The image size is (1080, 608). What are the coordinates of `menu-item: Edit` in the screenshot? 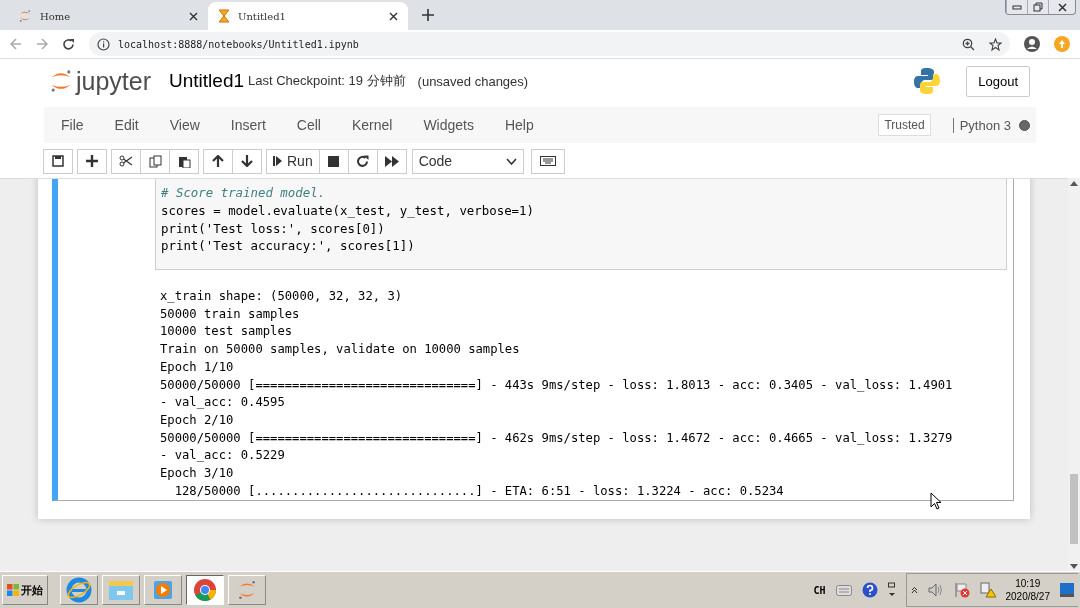 It's located at (126, 125).